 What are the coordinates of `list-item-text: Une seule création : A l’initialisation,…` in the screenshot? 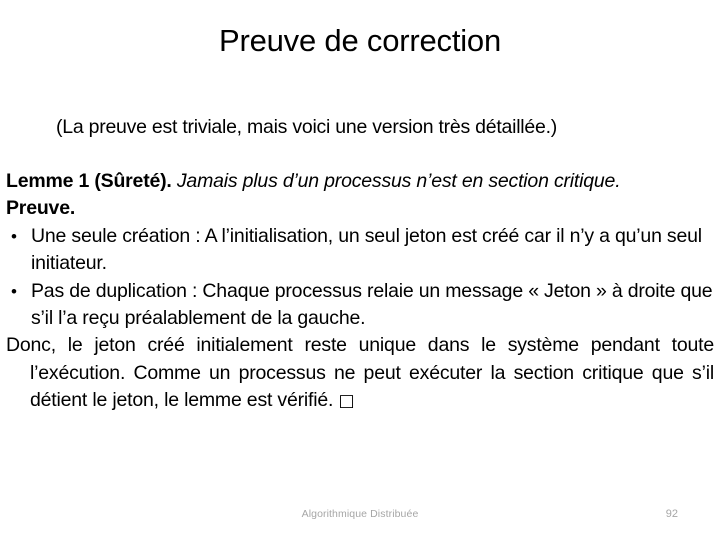 It's located at (366, 249).